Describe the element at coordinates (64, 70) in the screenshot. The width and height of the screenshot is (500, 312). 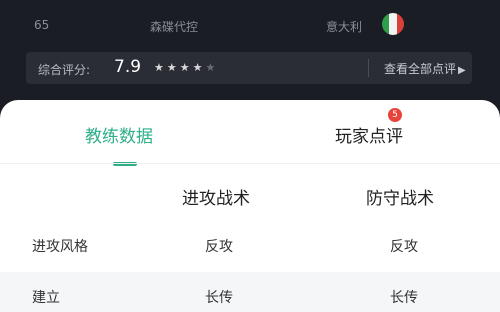
I see `rating-label: 综合评分:` at that location.